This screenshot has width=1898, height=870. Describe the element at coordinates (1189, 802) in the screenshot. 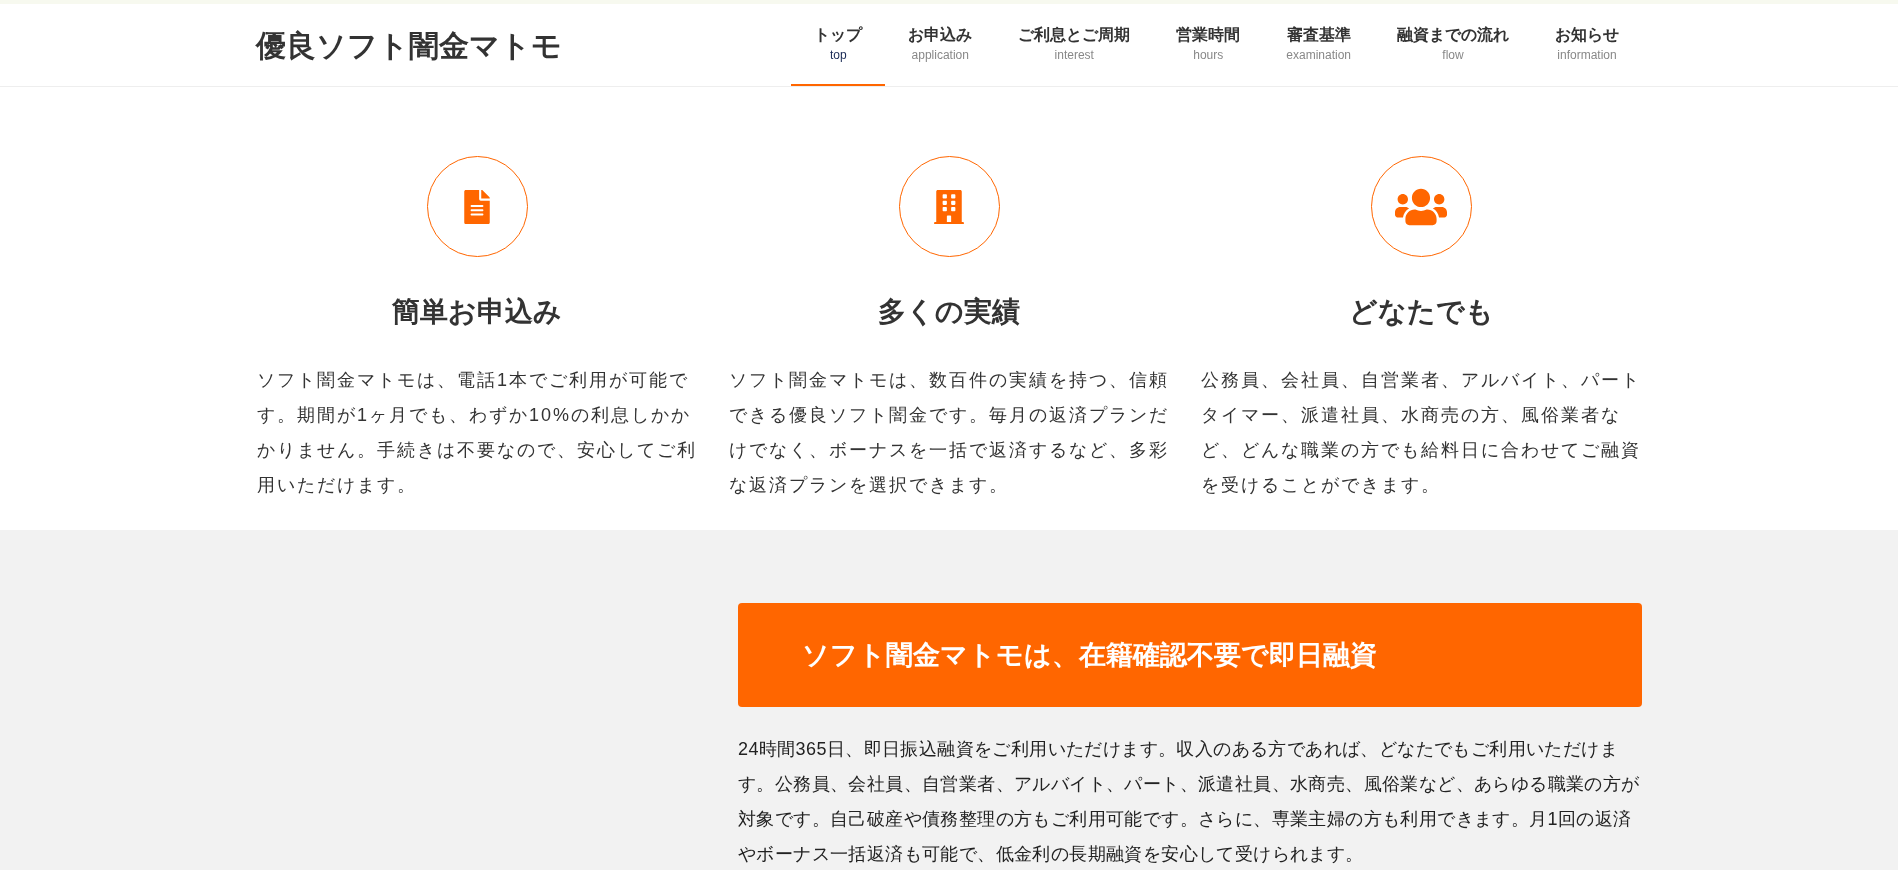

I see `section-text: 24時間365日、即日振込融資をご利用いただけます。収入のある方であれば、どなたでもご利用いただけます。公務員、会社員、自営業者、アルバイト、パート、派遣社員、水商売、風俗業など、あらゆる職業の方が対象です。自己破産や債務整理の方もご利用可能です。さらに、専業主婦の方も利用できます。月1回の返済やボーナス一括返済も可能で、低金利の長期融資を安心して受けられます。` at that location.